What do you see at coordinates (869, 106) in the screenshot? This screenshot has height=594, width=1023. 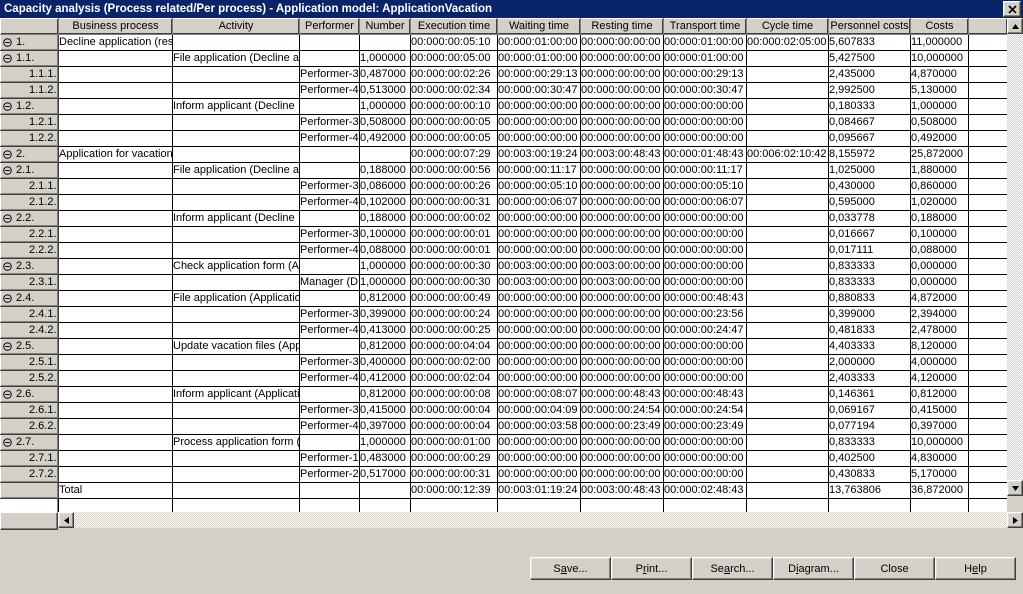 I see `cell-personnel: 0,180333` at bounding box center [869, 106].